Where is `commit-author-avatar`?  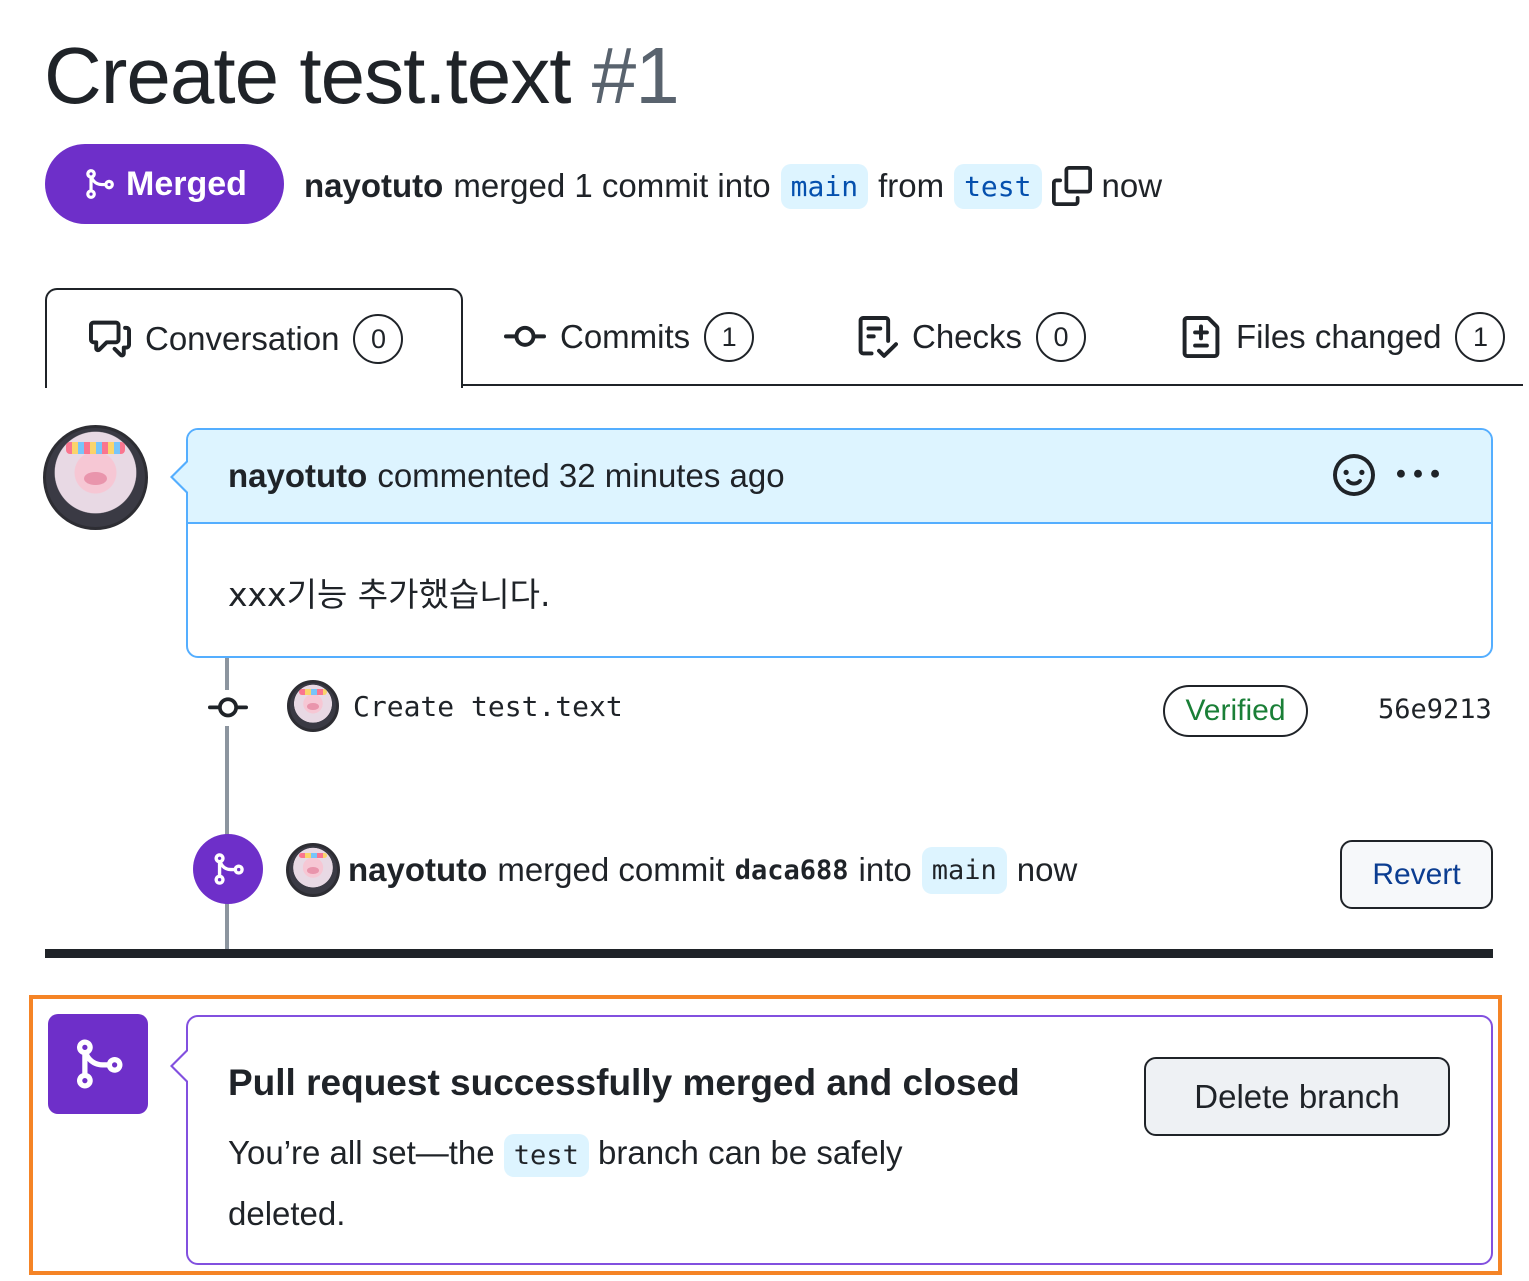
commit-author-avatar is located at coordinates (313, 706).